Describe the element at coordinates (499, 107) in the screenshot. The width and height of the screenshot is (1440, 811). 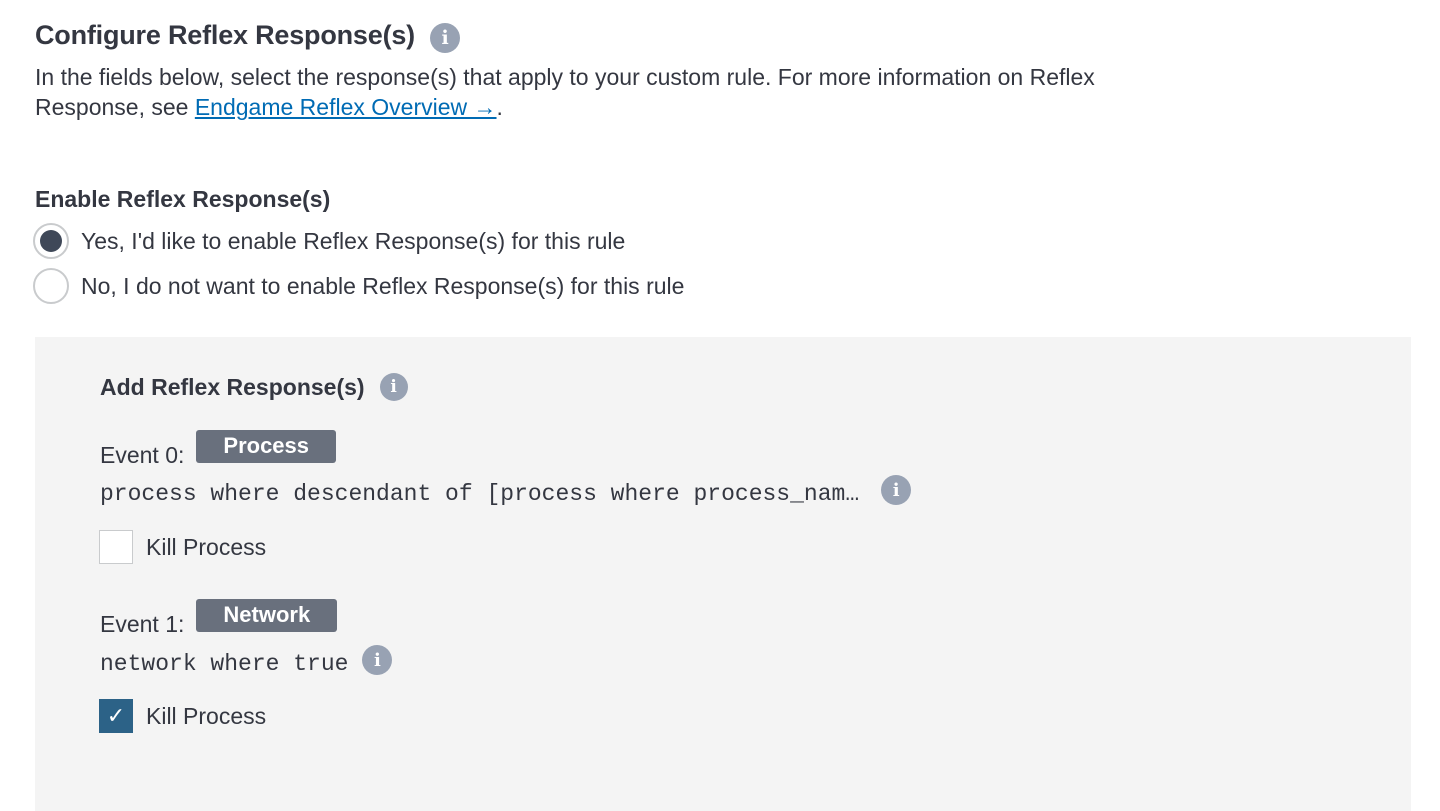
I see `description-suffix: .` at that location.